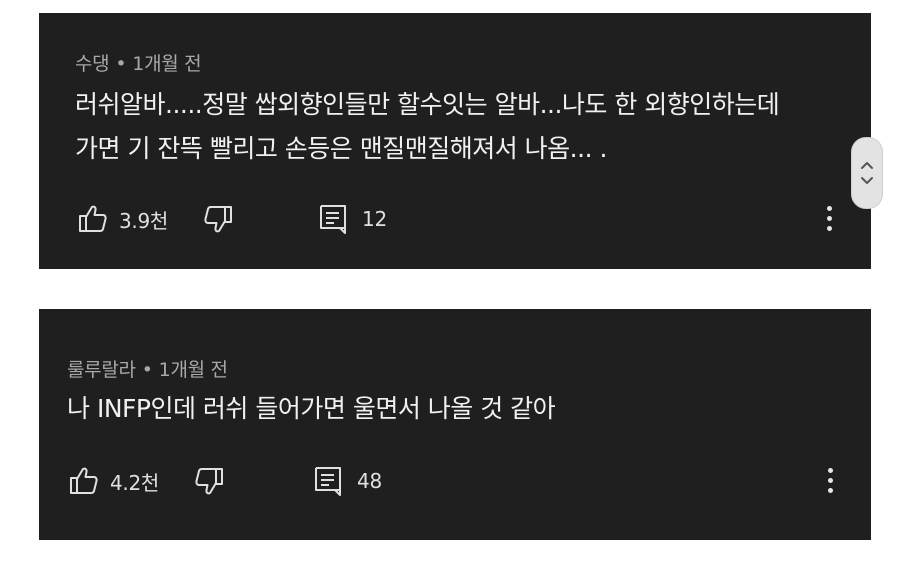 This screenshot has height=565, width=900. What do you see at coordinates (144, 220) in the screenshot?
I see `like-count: 3.9천` at bounding box center [144, 220].